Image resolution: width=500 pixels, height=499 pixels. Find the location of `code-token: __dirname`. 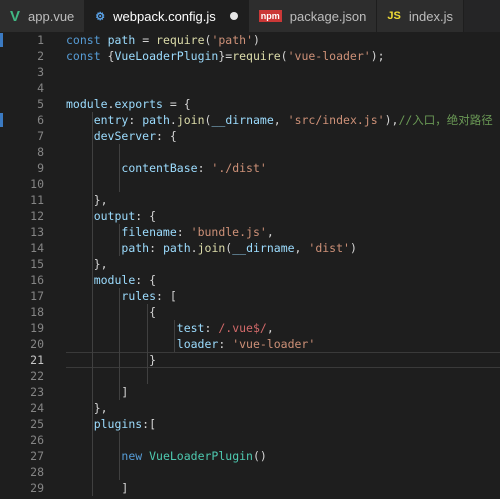

code-token: __dirname is located at coordinates (242, 120).